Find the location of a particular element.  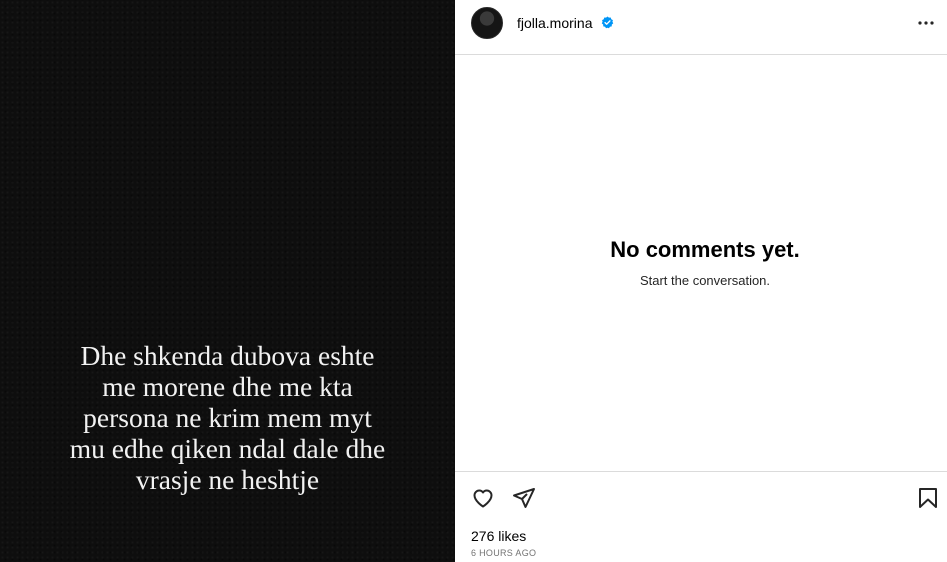

likes-count: 276 likes is located at coordinates (498, 536).